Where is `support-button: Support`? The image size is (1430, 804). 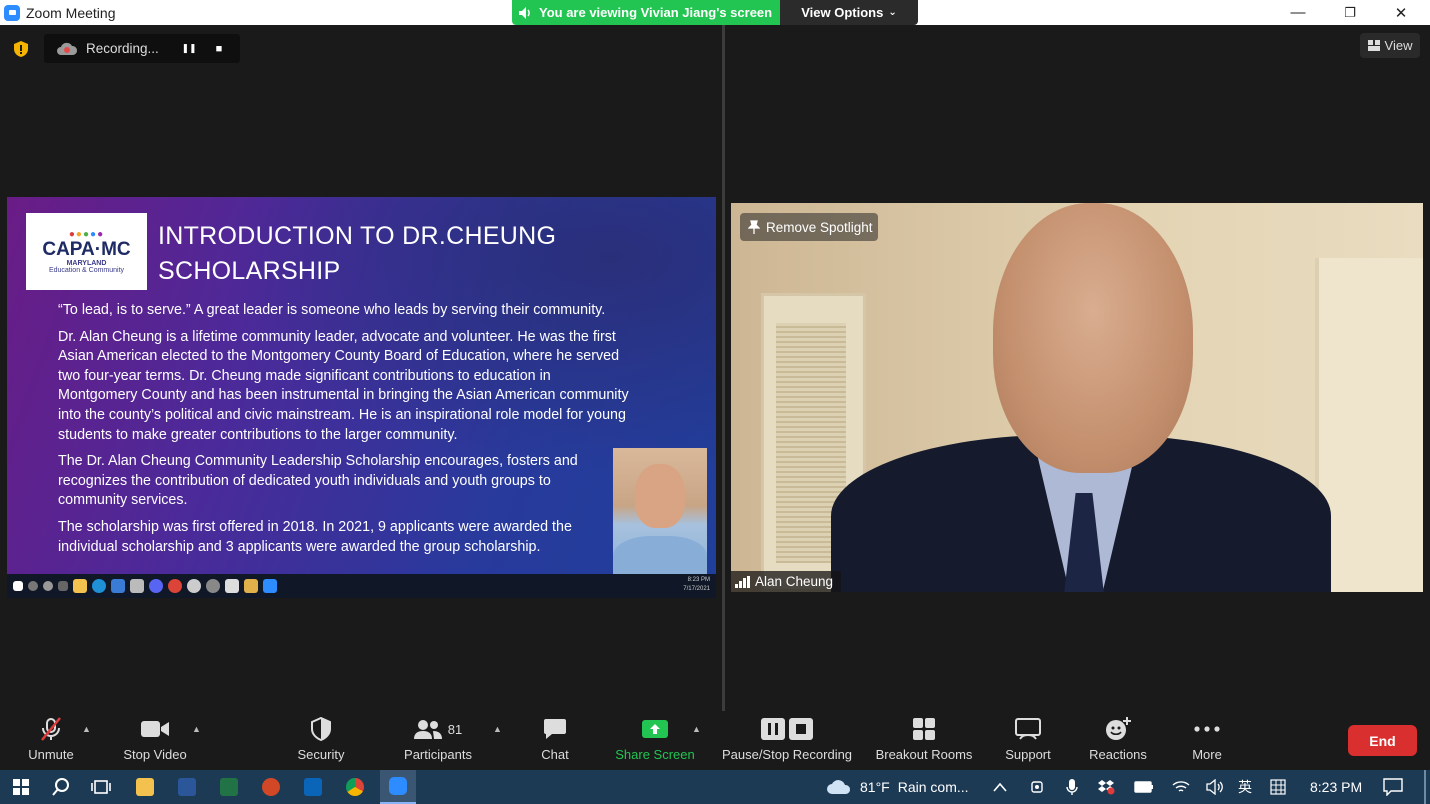 support-button: Support is located at coordinates (1028, 740).